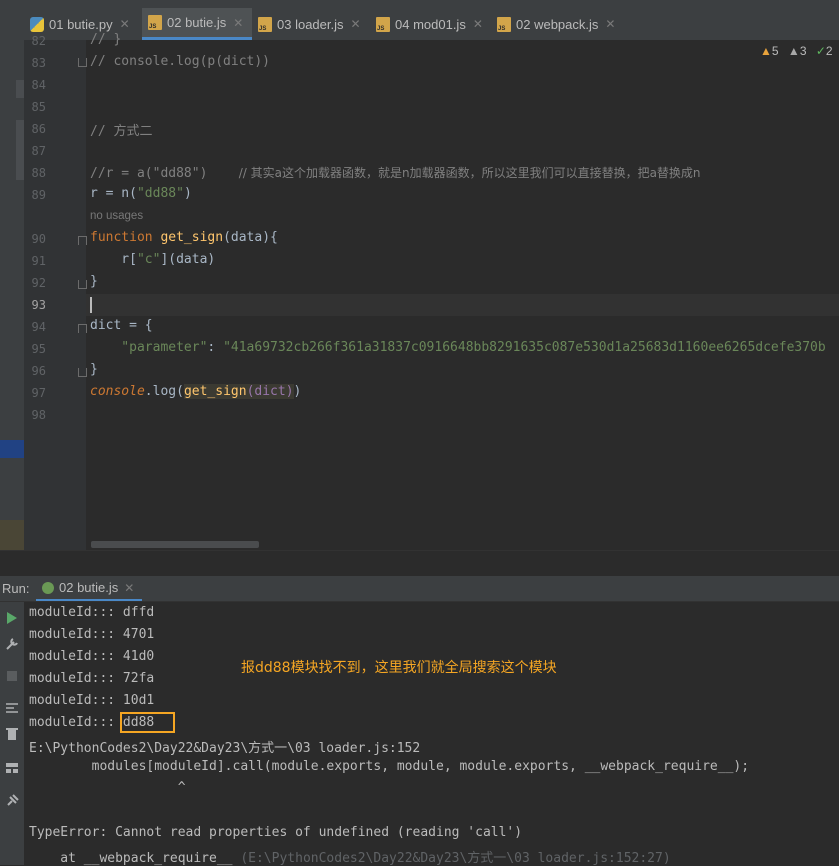  Describe the element at coordinates (92, 700) in the screenshot. I see `console-line: moduleId::: 10d1` at that location.